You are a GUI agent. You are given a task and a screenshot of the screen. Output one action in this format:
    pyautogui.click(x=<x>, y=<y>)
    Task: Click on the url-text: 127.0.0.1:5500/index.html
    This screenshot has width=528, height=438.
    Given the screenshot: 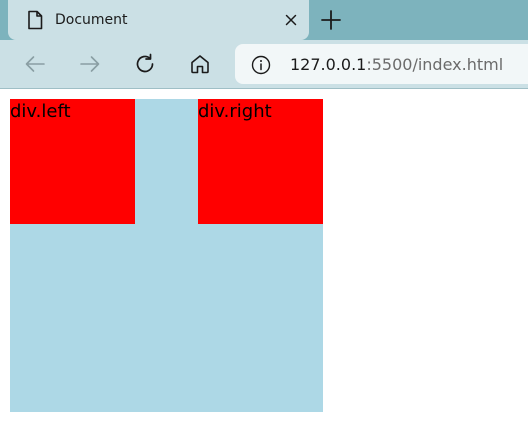 What is the action you would take?
    pyautogui.click(x=396, y=65)
    